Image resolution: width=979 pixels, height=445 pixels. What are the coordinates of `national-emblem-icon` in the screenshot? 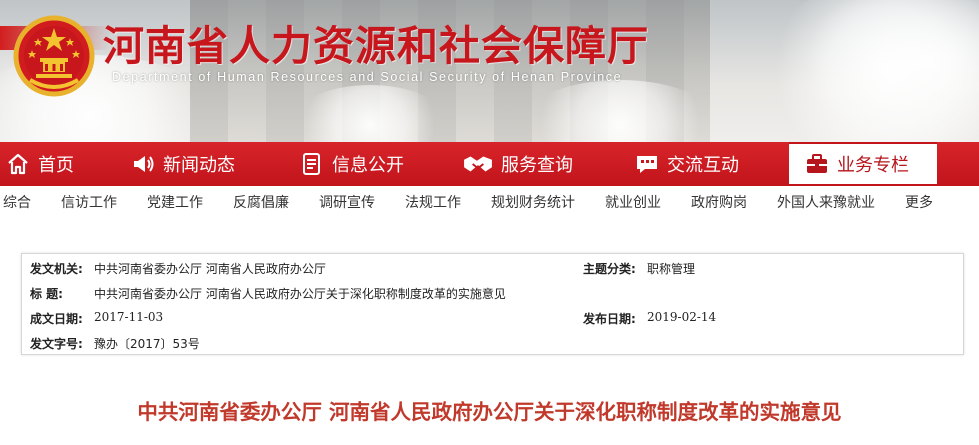 It's located at (54, 56).